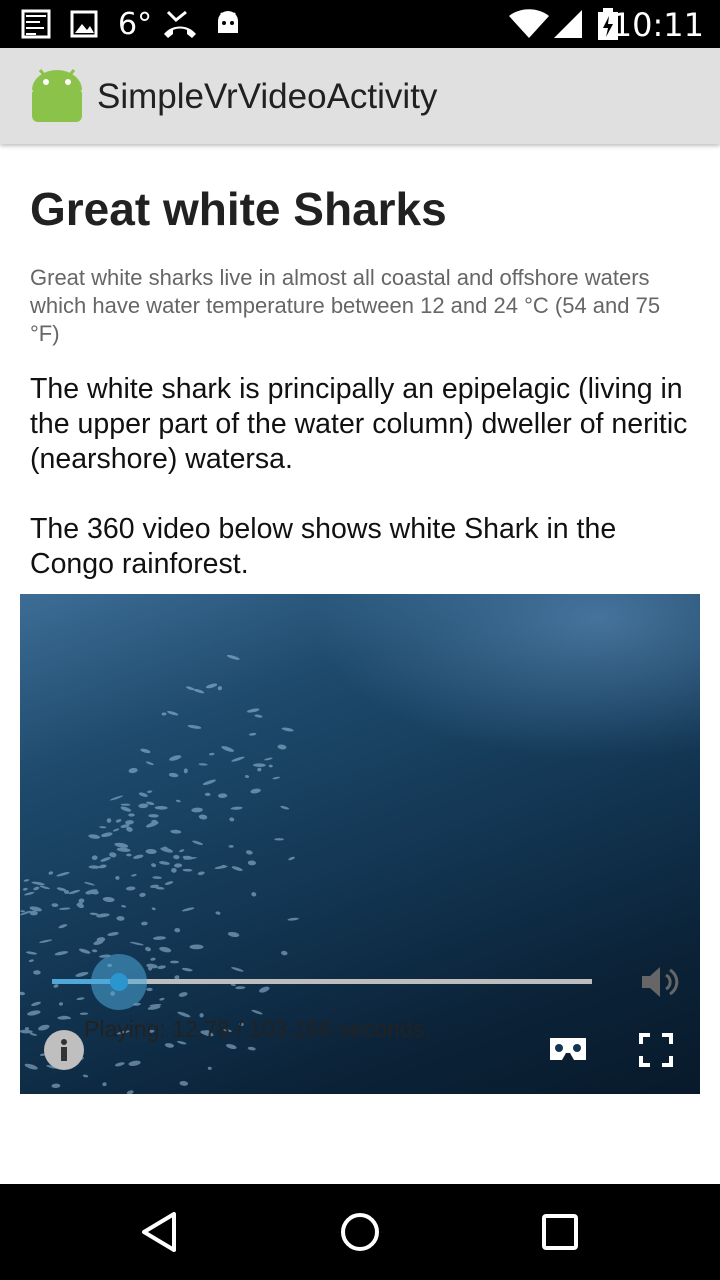 The image size is (720, 1280). I want to click on cardboard-vr-icon, so click(568, 1049).